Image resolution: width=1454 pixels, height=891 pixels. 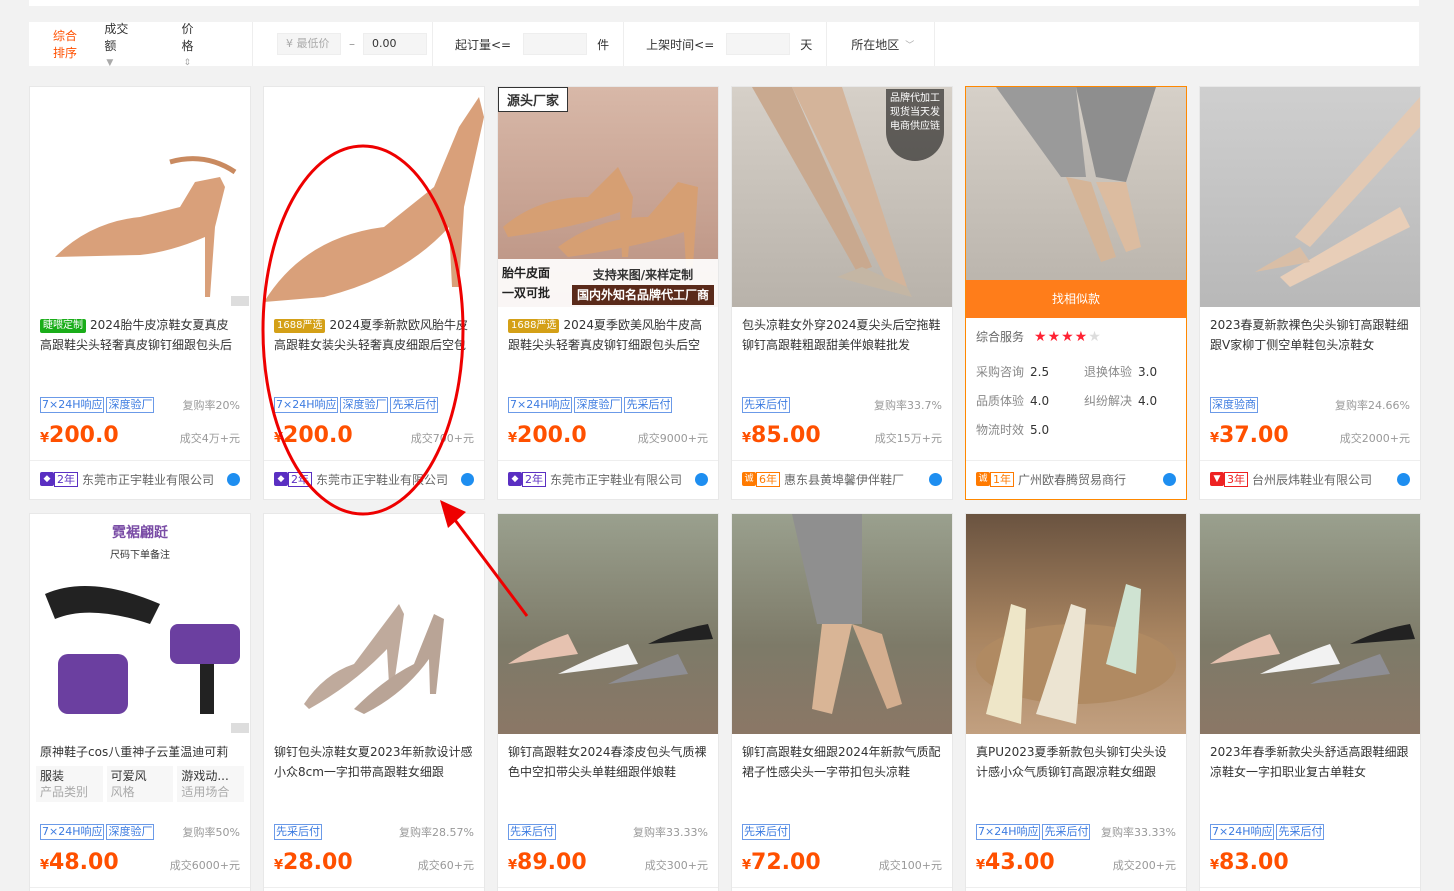 What do you see at coordinates (534, 479) in the screenshot?
I see `shop-years: 2年` at bounding box center [534, 479].